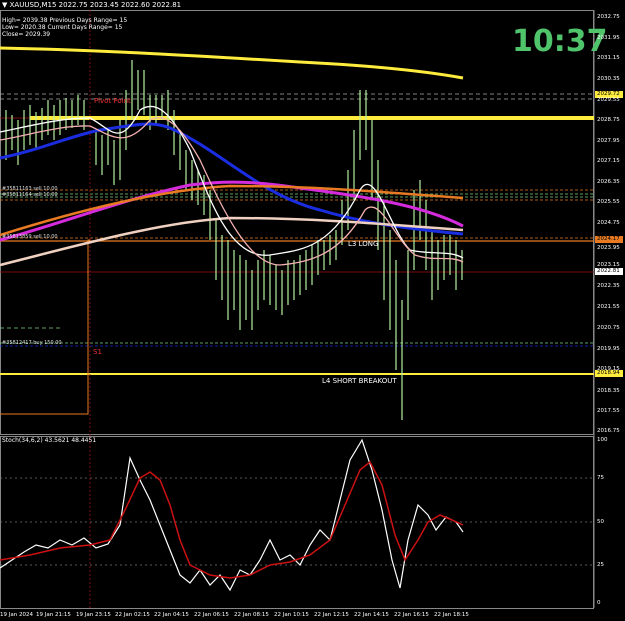  What do you see at coordinates (411, 615) in the screenshot?
I see `time-tick: 22 Jan 16:15` at bounding box center [411, 615].